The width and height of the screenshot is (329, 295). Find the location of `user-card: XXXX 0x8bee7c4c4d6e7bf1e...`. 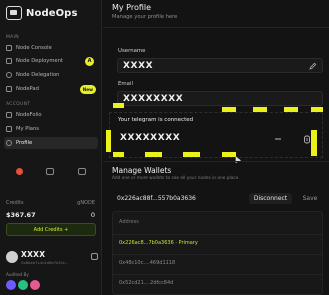

user-card: XXXX 0x8bee7c4c4d6e7bf1e... is located at coordinates (52, 258).